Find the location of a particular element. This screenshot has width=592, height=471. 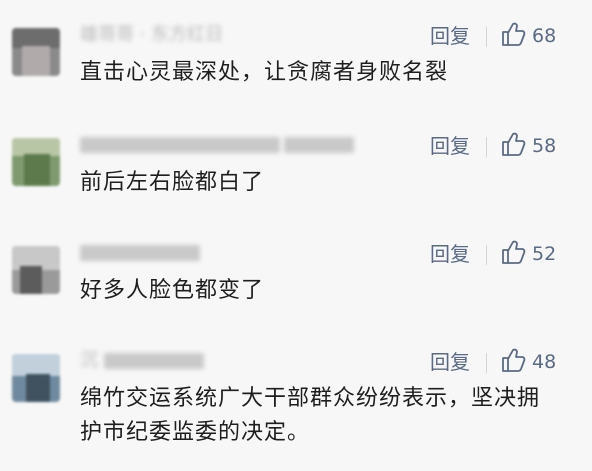

commenter-name-text: 沉 is located at coordinates (89, 360).